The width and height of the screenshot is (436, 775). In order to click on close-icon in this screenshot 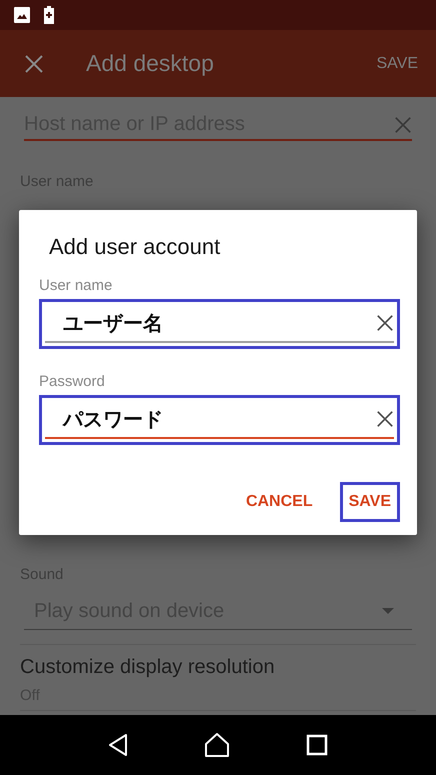, I will do `click(34, 64)`.